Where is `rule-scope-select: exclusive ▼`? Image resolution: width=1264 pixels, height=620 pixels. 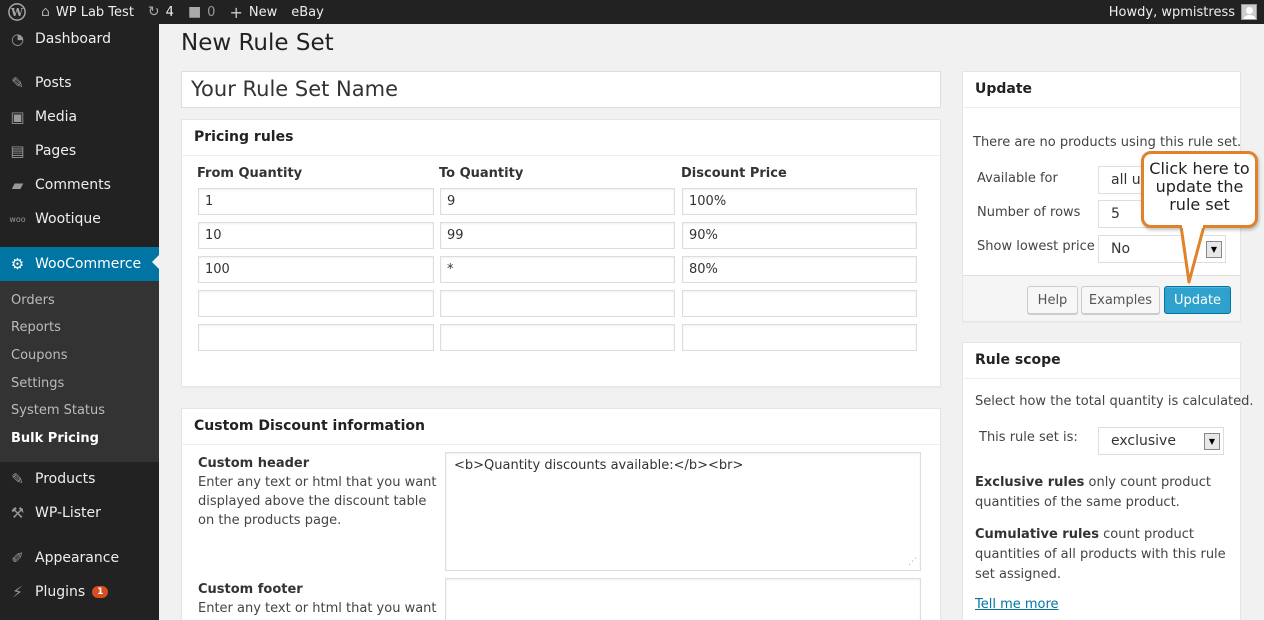 rule-scope-select: exclusive ▼ is located at coordinates (1161, 441).